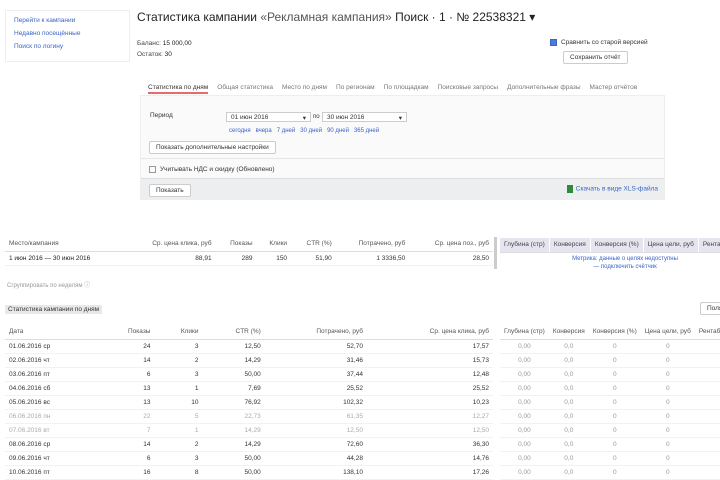 This screenshot has width=720, height=480. Describe the element at coordinates (406, 89) in the screenshot. I see `tab: По площадкам` at that location.